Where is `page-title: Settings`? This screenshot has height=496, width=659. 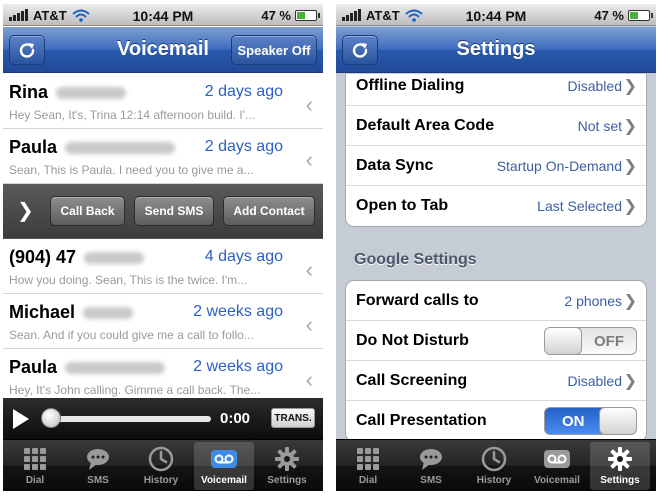 page-title: Settings is located at coordinates (496, 49).